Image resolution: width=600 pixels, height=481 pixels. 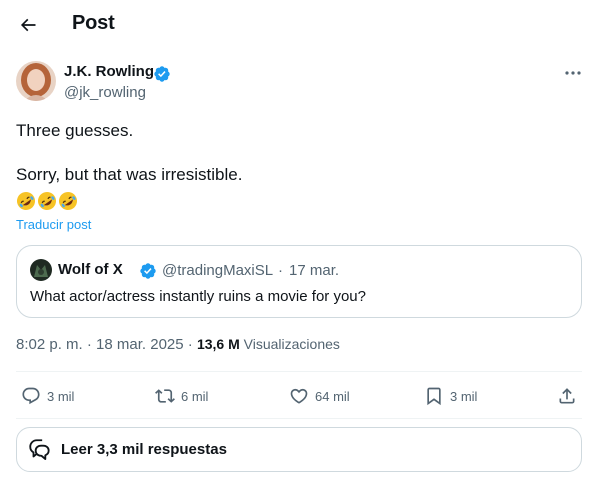 What do you see at coordinates (218, 270) in the screenshot?
I see `quoted-author-handle: @tradingMaxiSL` at bounding box center [218, 270].